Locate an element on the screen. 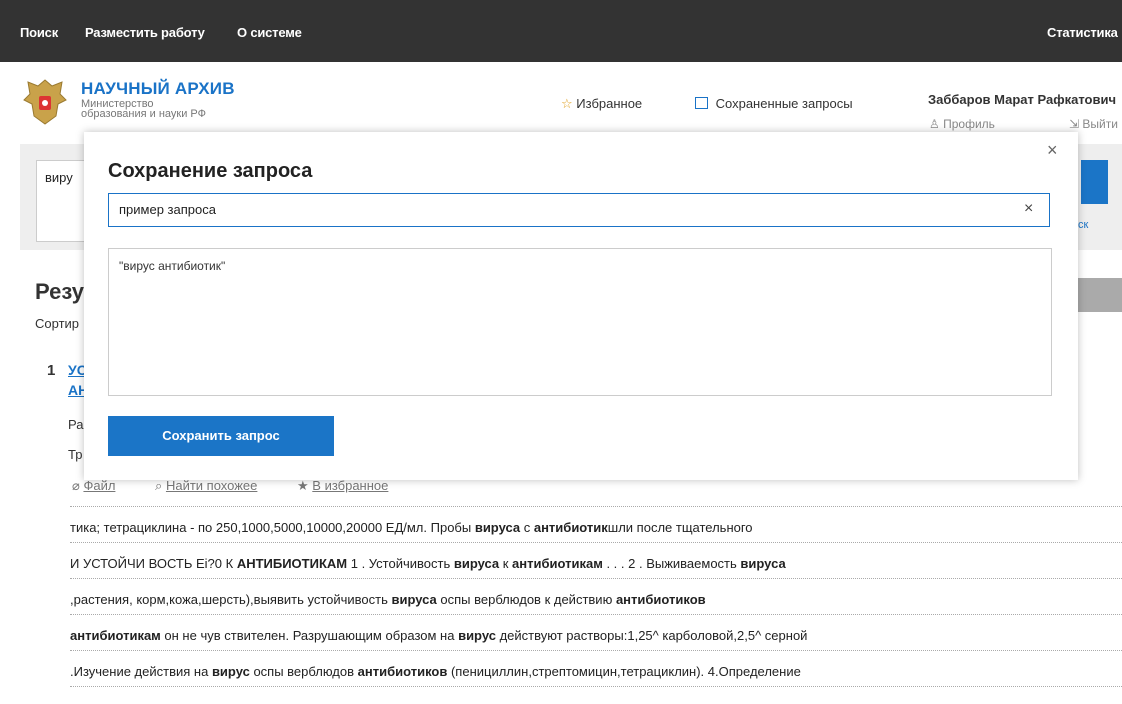 This screenshot has width=1122, height=704. nav-submit-work: Разместить работу is located at coordinates (145, 32).